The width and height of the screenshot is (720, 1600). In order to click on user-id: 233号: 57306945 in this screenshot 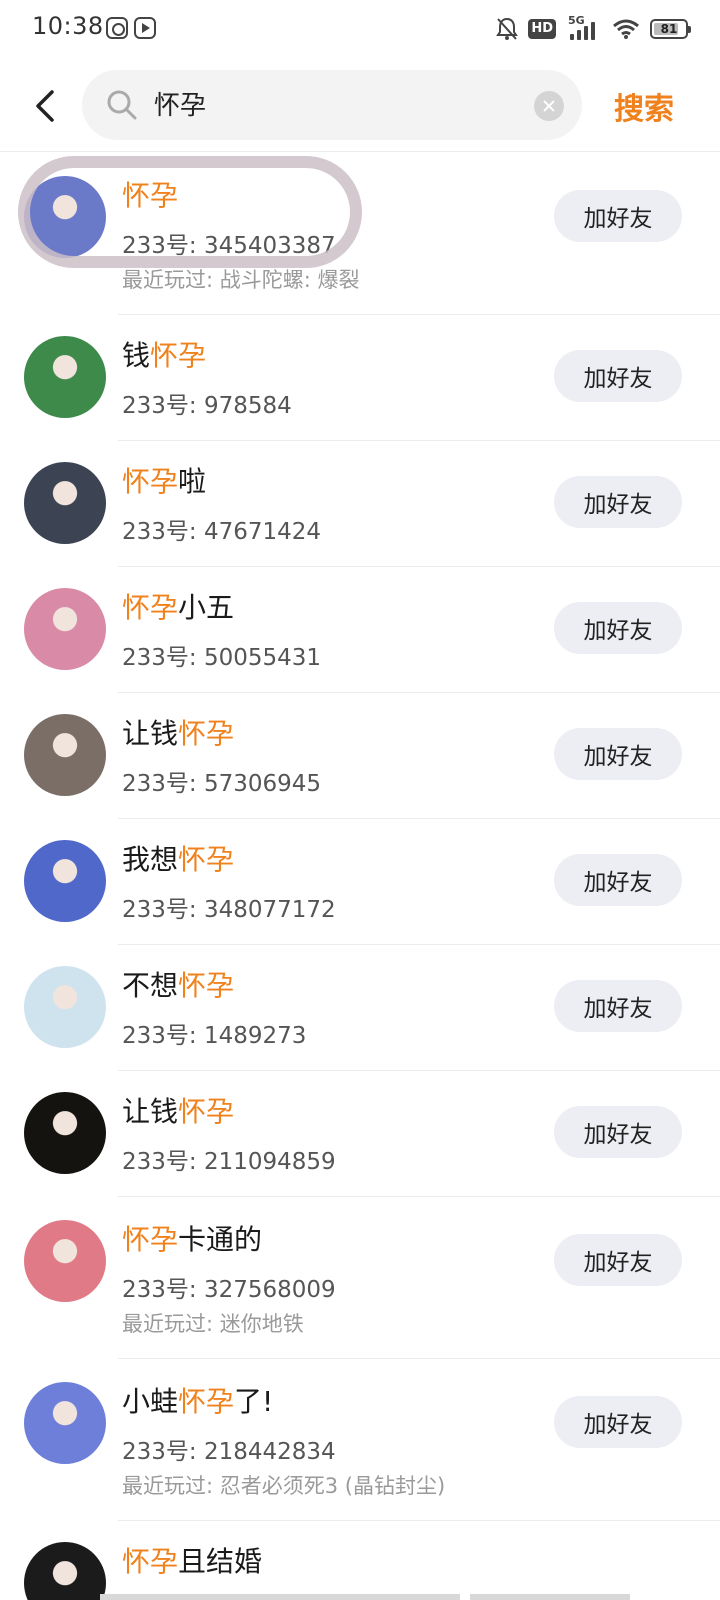, I will do `click(222, 784)`.